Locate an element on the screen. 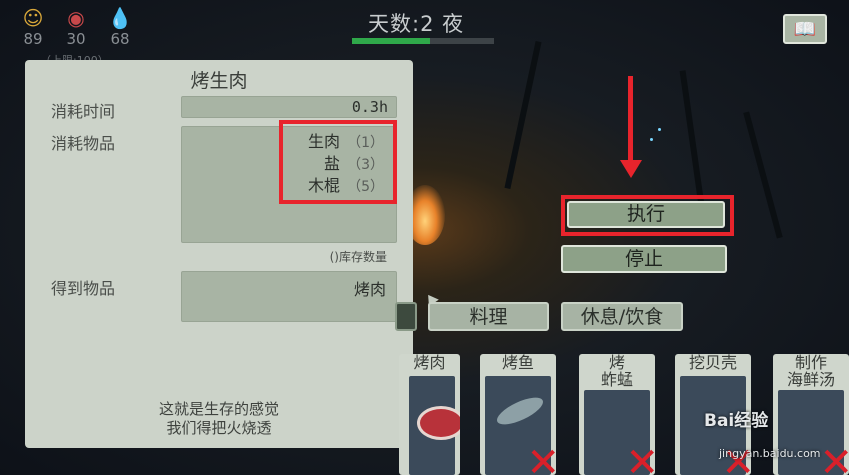  book-icon: 📖 is located at coordinates (805, 29).